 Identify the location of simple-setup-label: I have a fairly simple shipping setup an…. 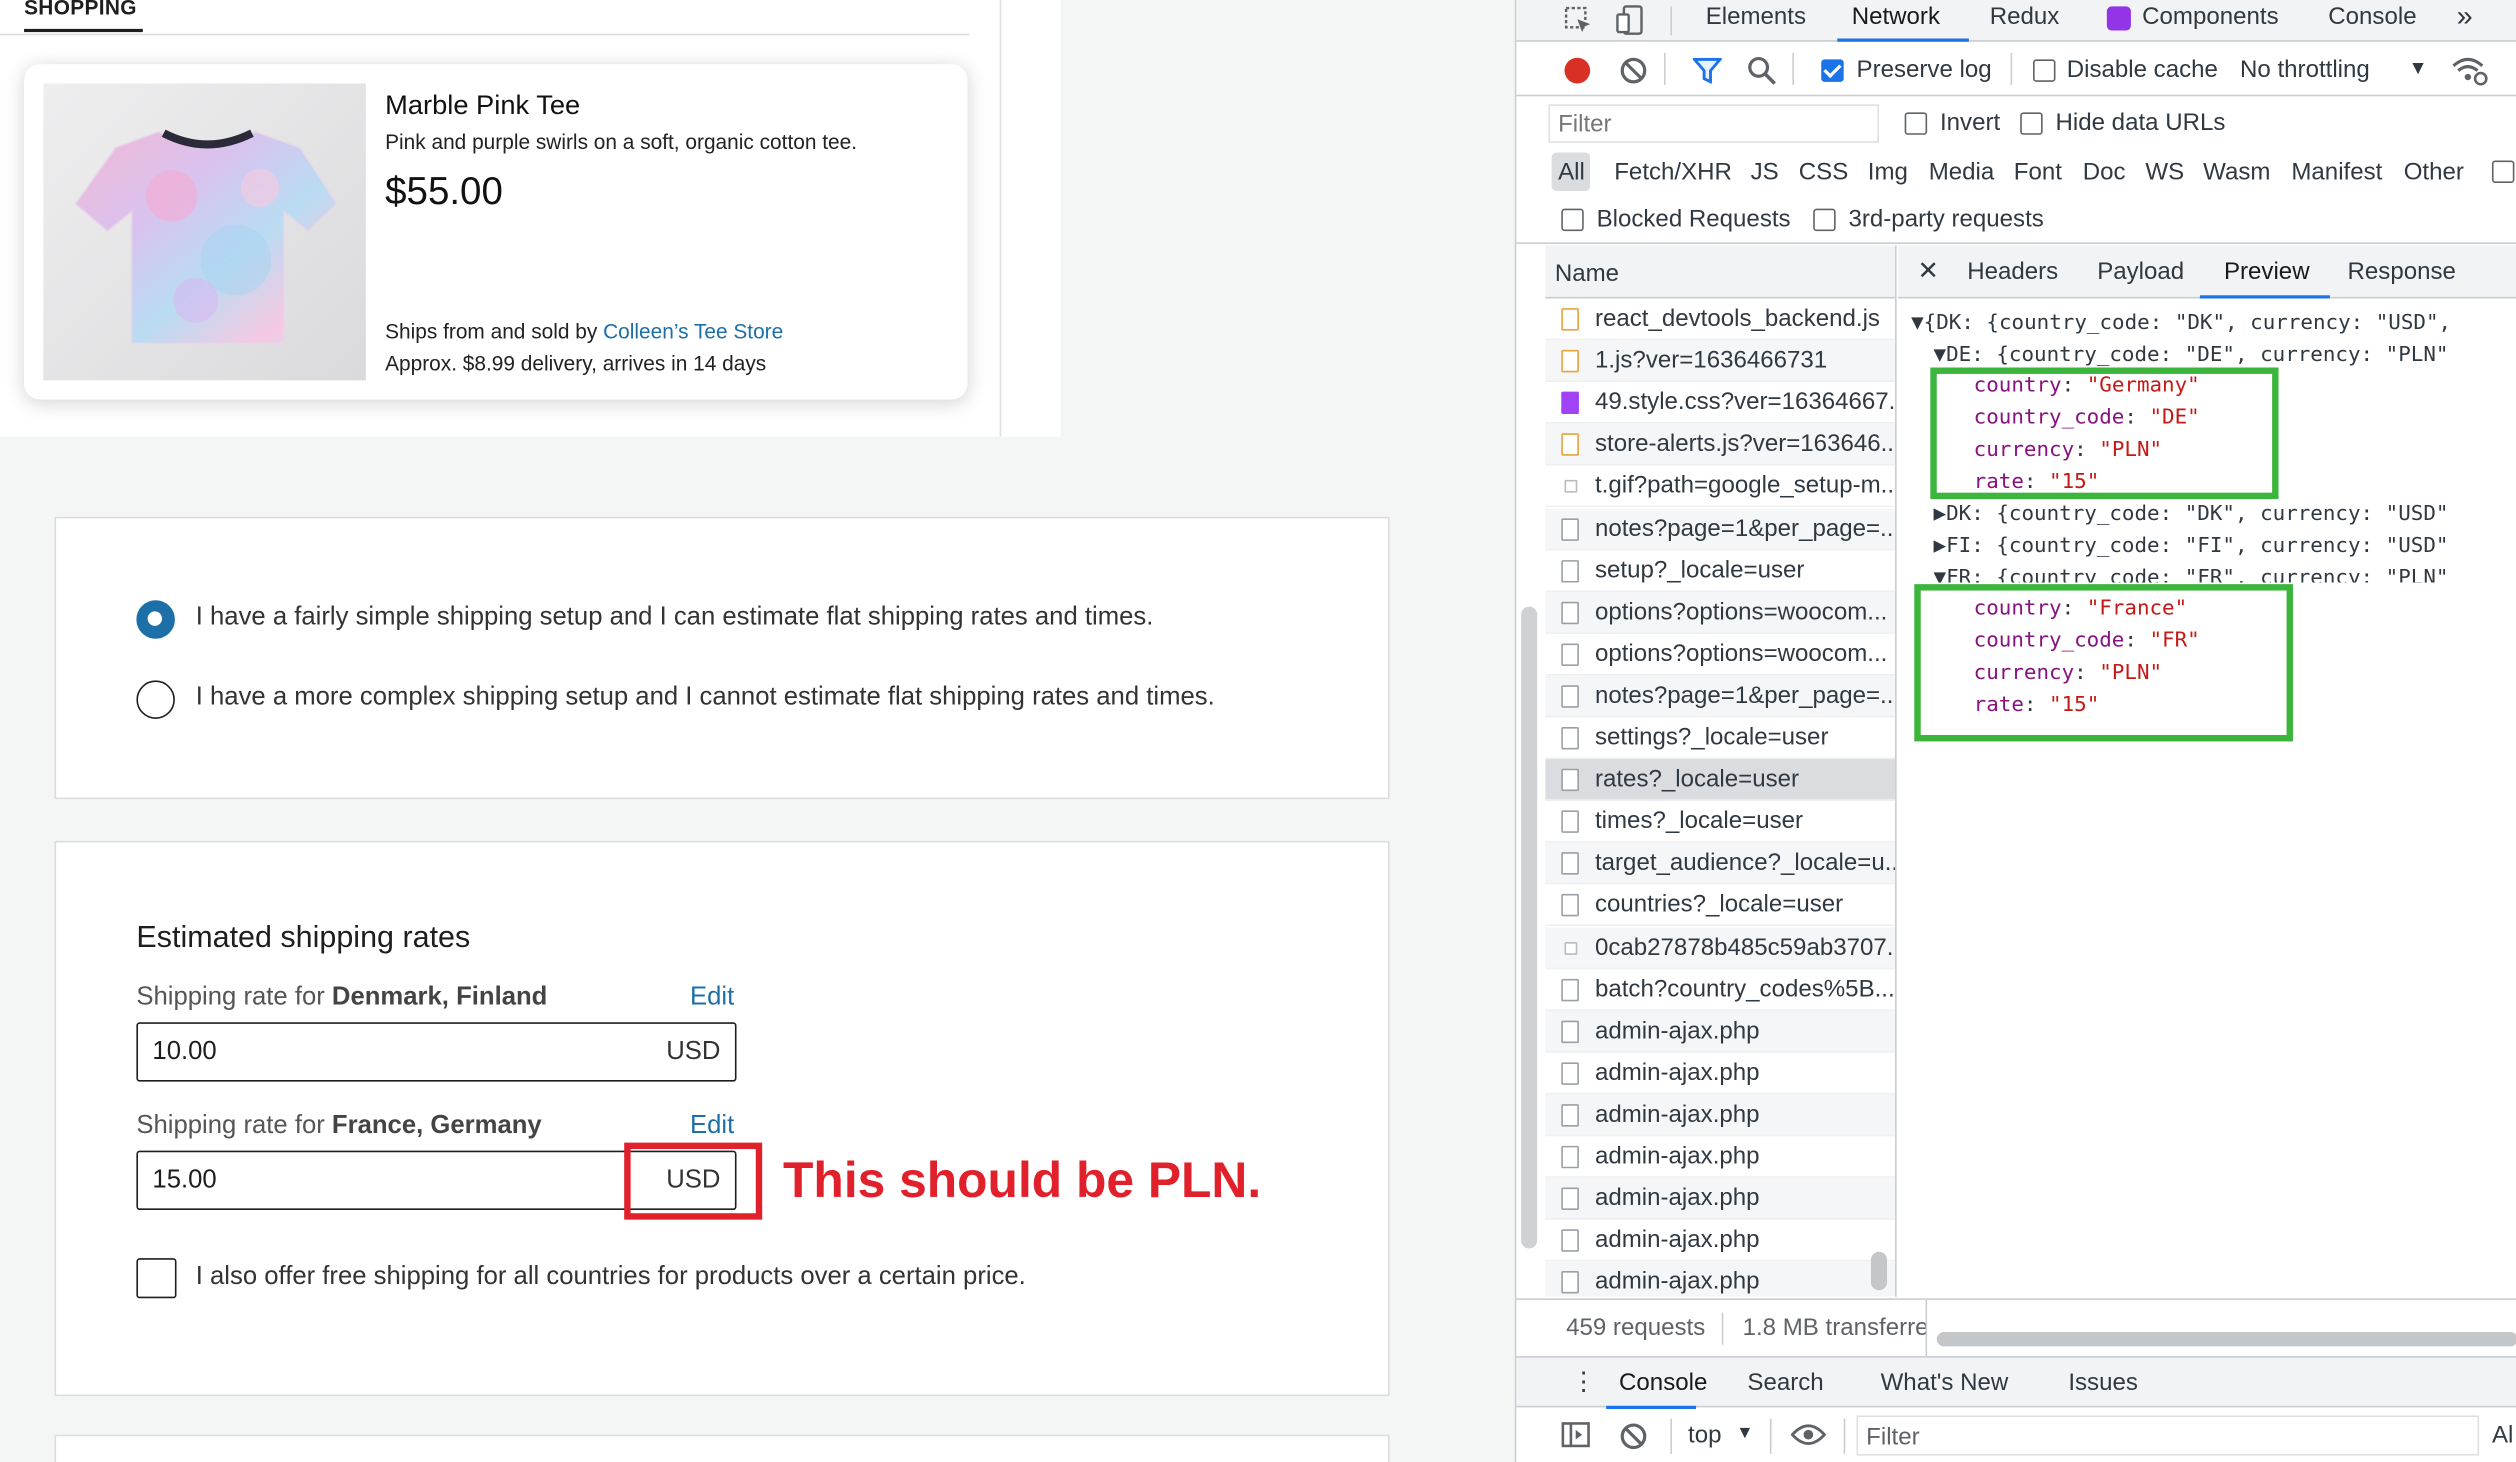
(675, 617).